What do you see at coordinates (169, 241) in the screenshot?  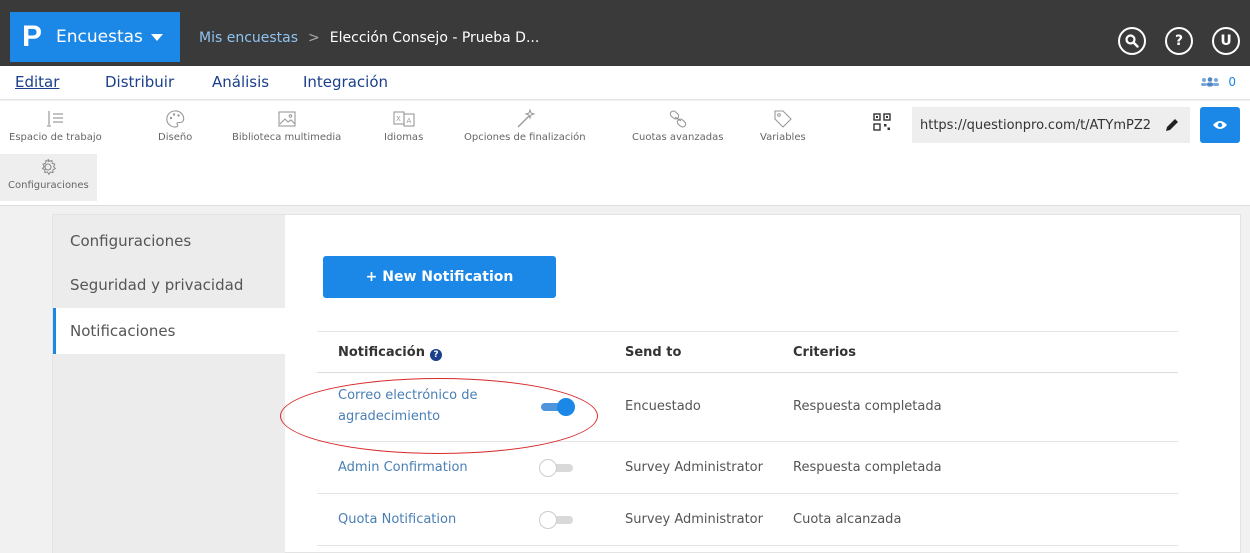 I see `sidebar-item-configuraciones: Configuraciones` at bounding box center [169, 241].